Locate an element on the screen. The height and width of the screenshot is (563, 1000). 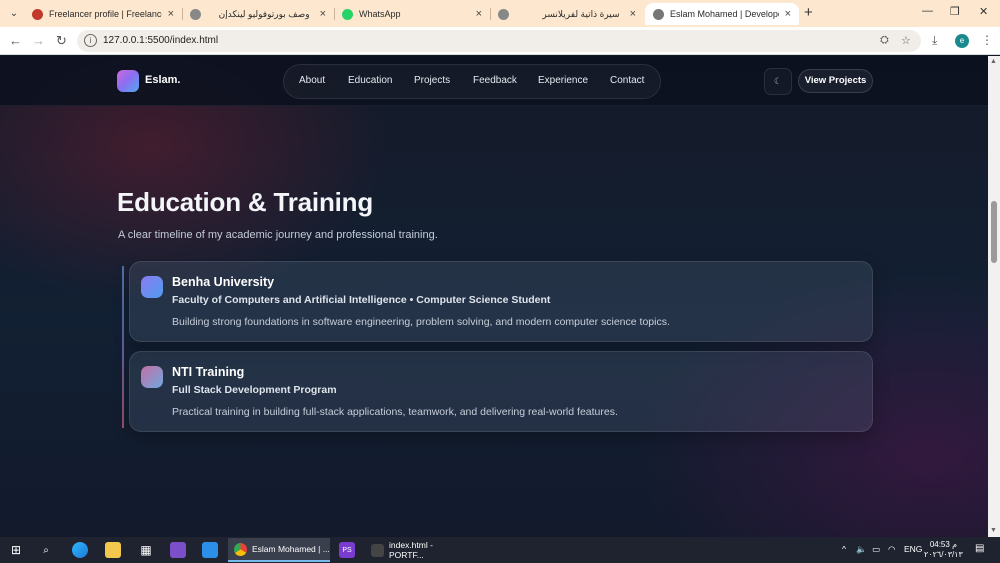
site-info-icon: i is located at coordinates (90, 40).